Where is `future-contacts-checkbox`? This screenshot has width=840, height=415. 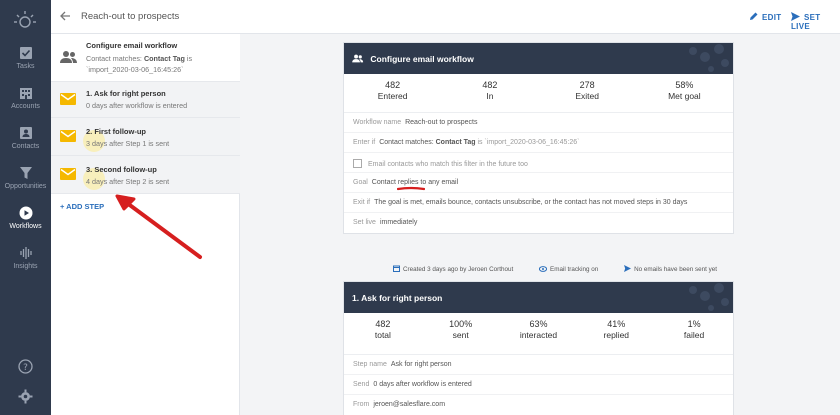 future-contacts-checkbox is located at coordinates (357, 163).